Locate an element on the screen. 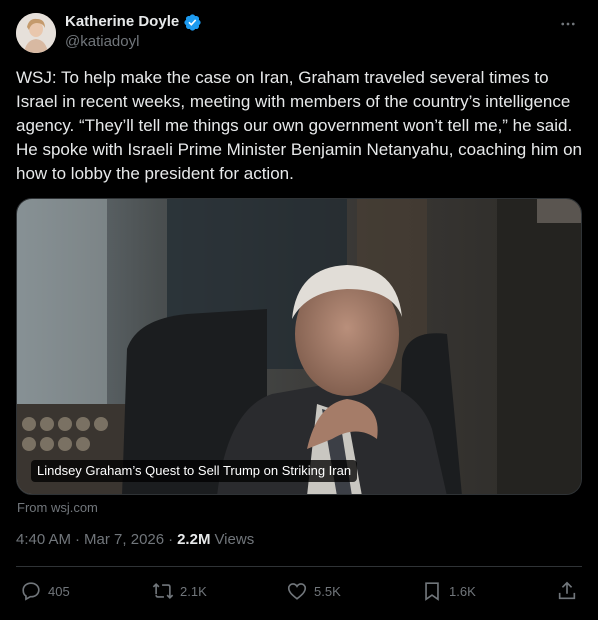  like-icon is located at coordinates (297, 591).